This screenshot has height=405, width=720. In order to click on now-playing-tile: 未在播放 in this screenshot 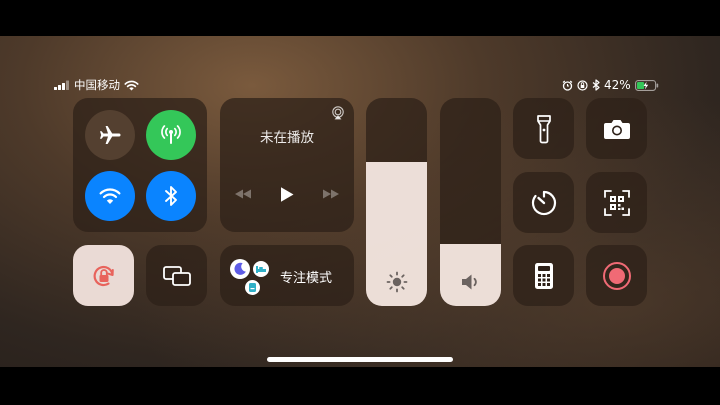, I will do `click(287, 165)`.